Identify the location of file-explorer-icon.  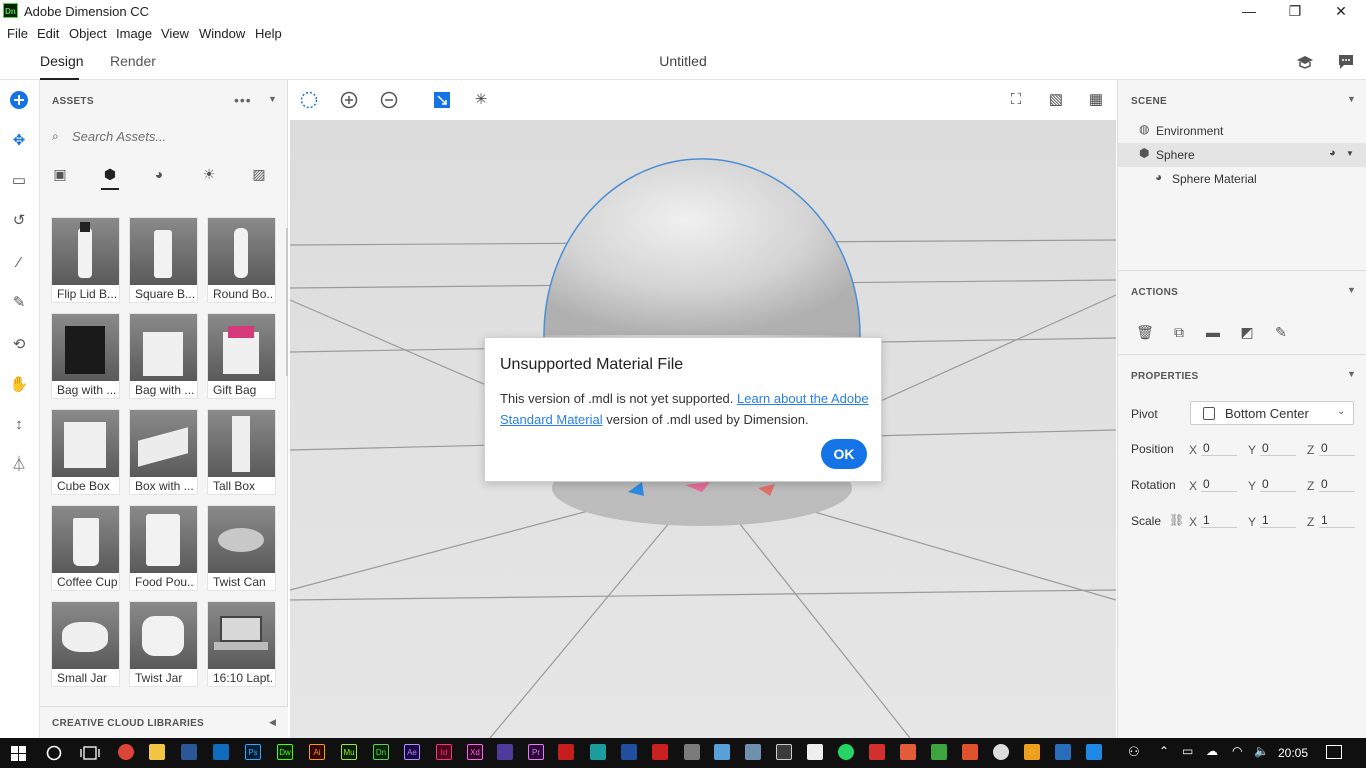
(157, 752).